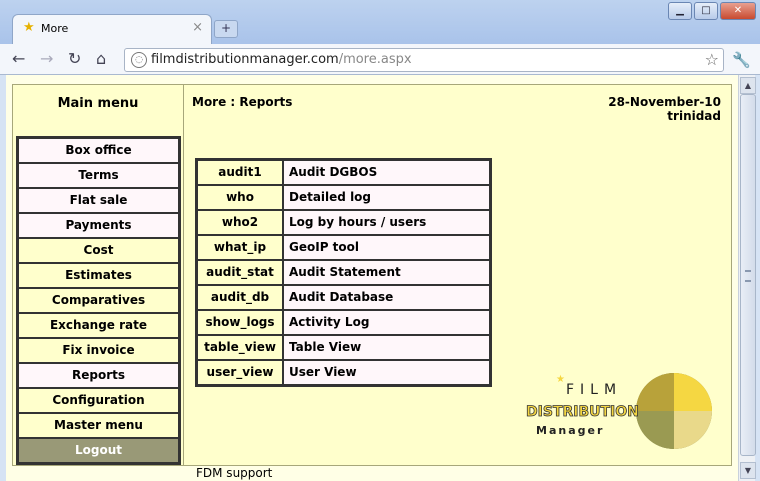  Describe the element at coordinates (98, 150) in the screenshot. I see `sidebar-item-box-office: Box office` at that location.